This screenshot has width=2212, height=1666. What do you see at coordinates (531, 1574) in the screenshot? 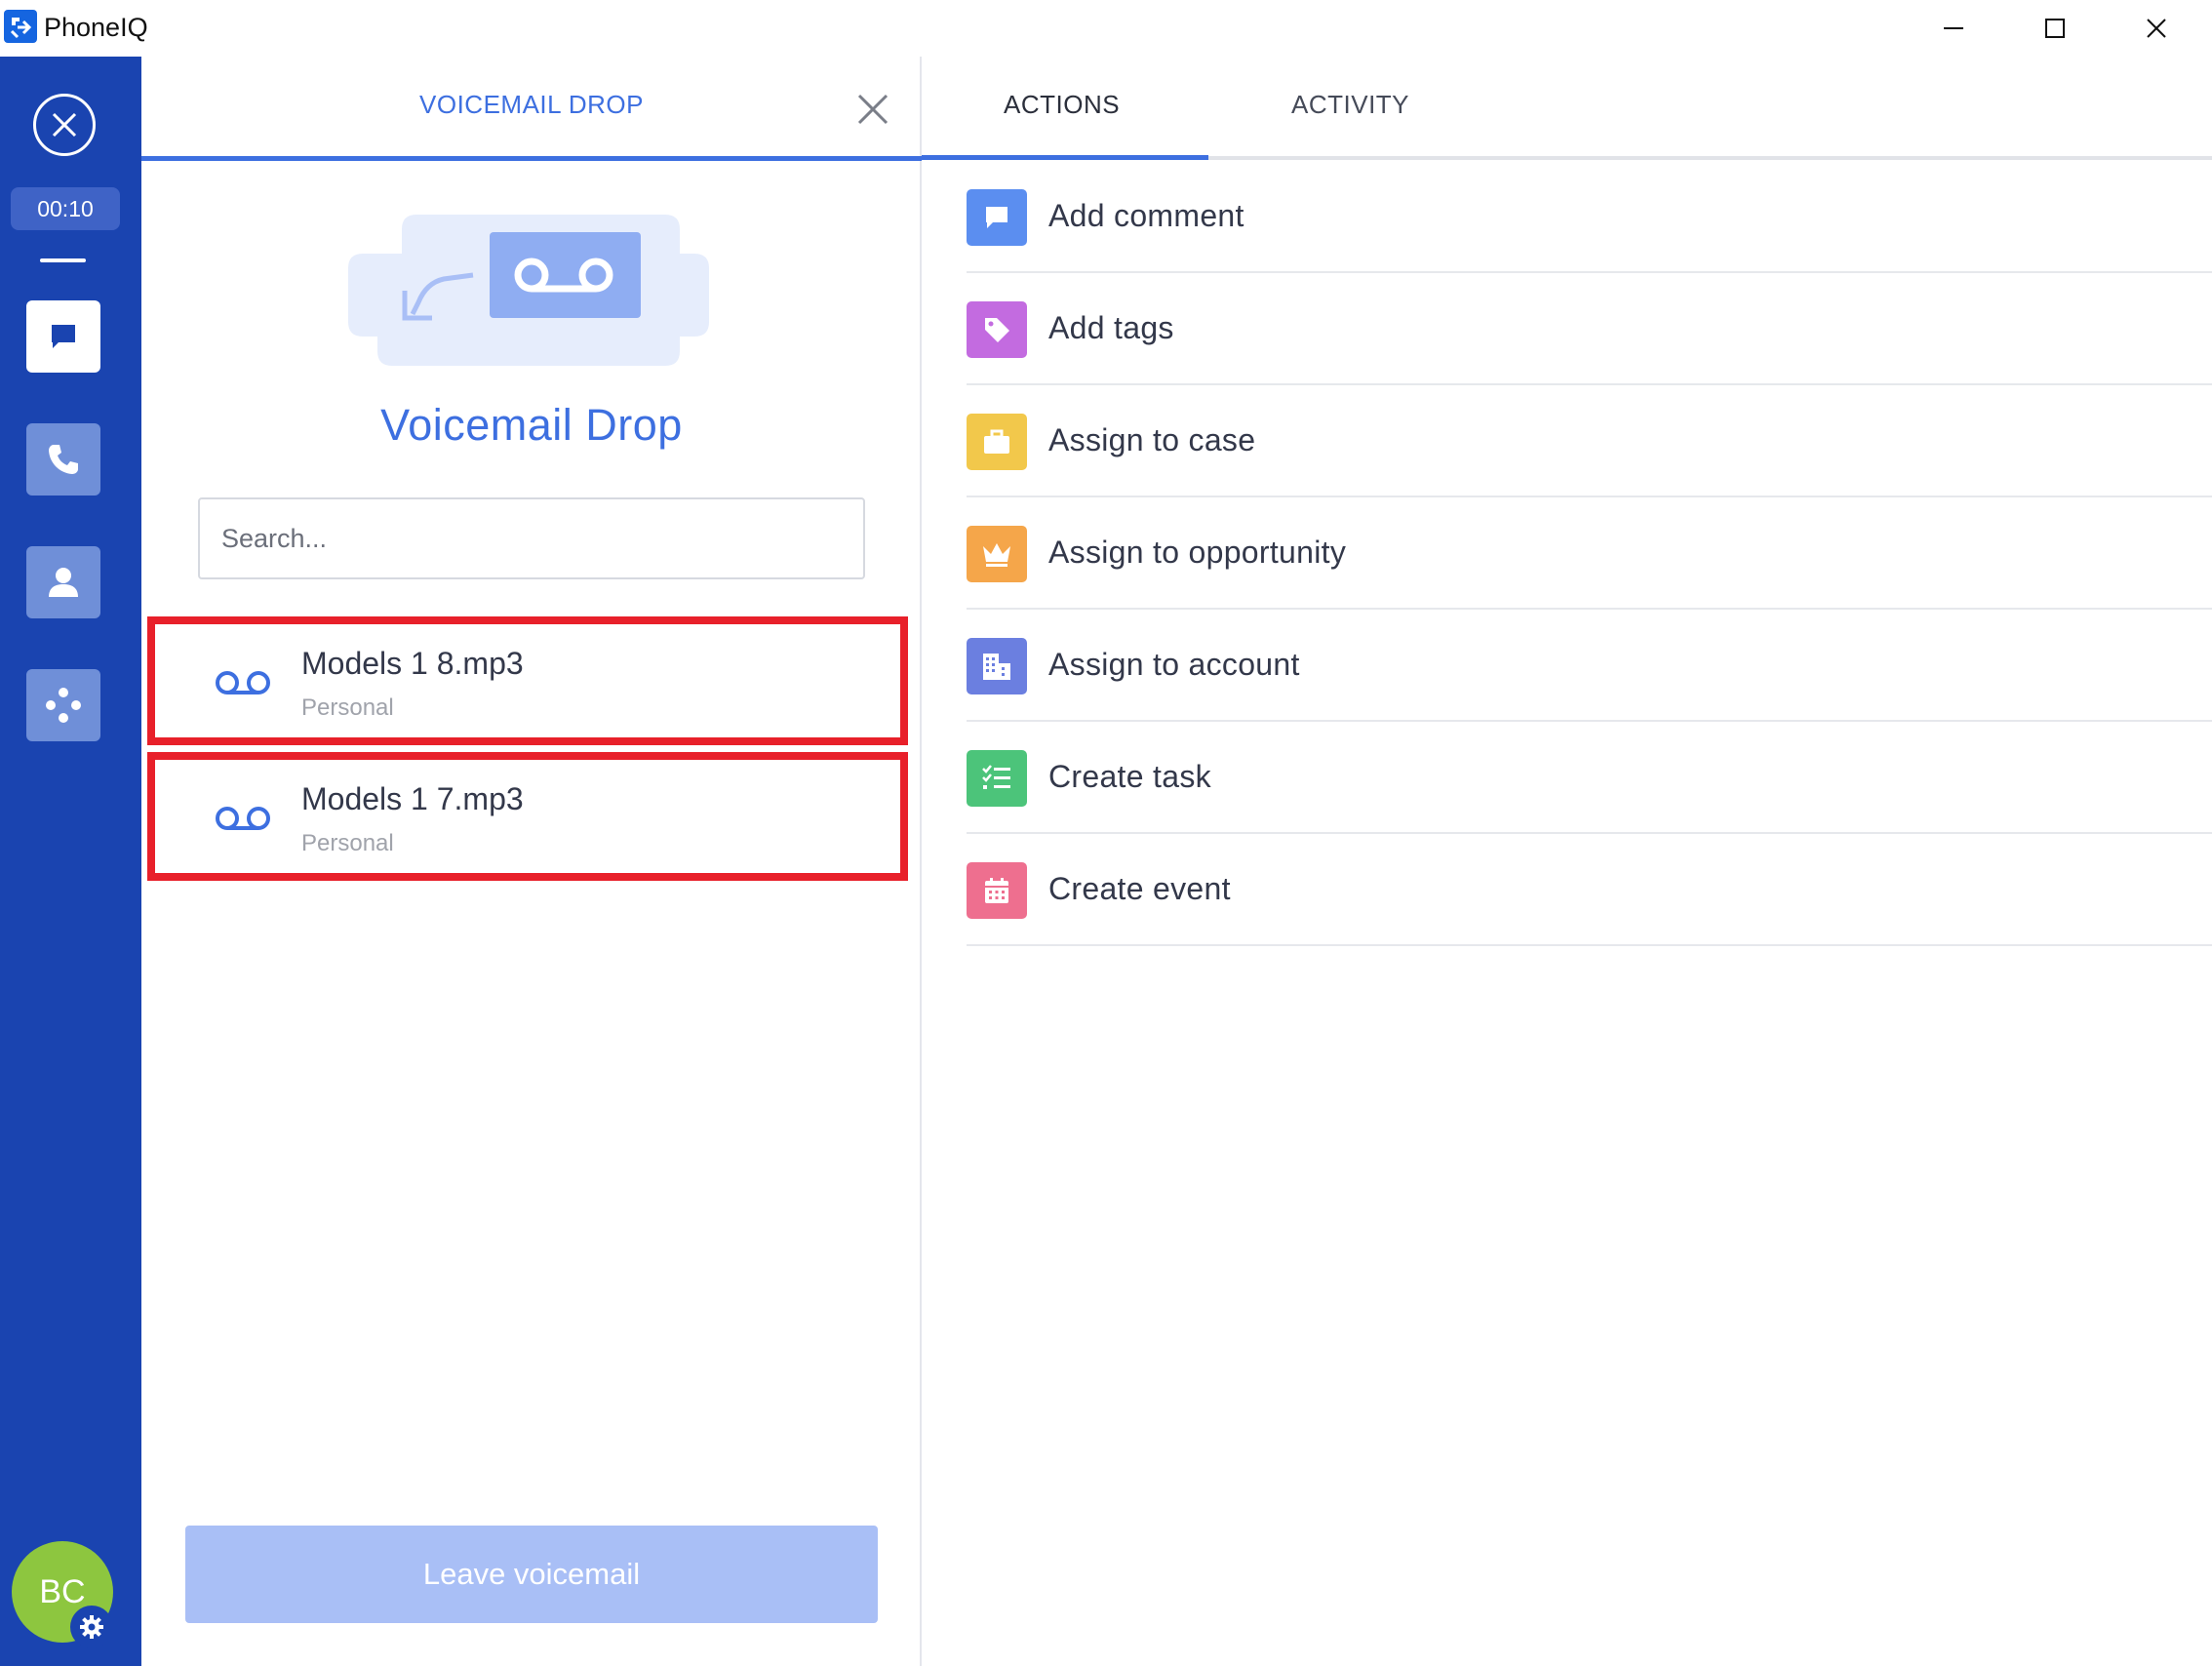
I see `leave-voicemail-button: Leave voicemail` at bounding box center [531, 1574].